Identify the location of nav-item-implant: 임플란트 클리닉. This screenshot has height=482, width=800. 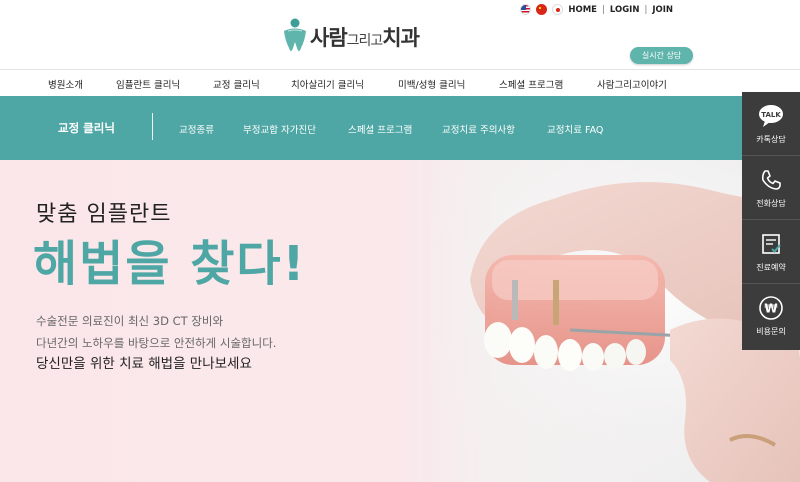
(148, 84).